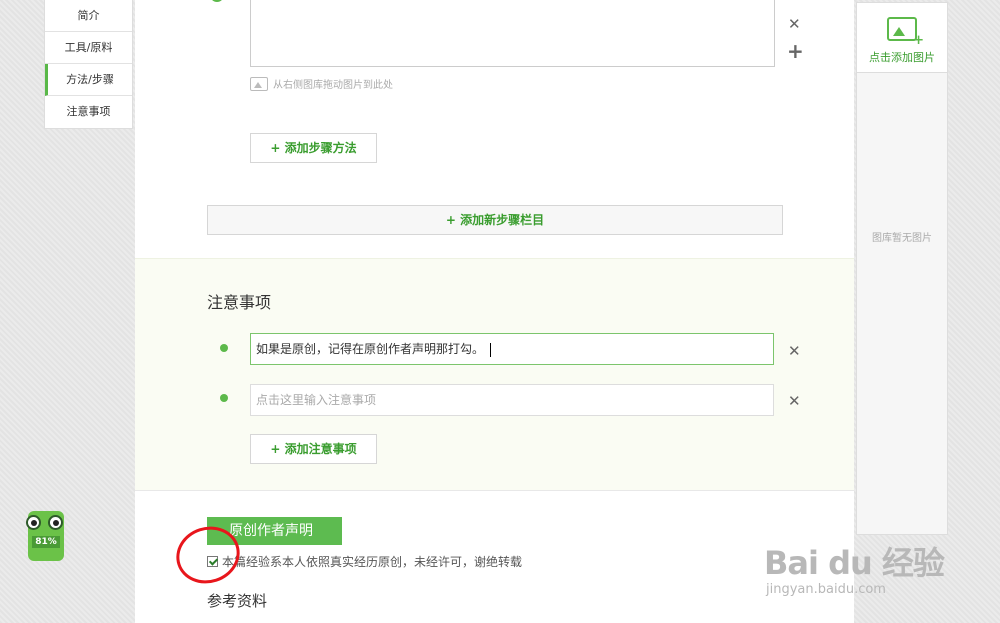  Describe the element at coordinates (217, 1) in the screenshot. I see `step-number-badge` at that location.